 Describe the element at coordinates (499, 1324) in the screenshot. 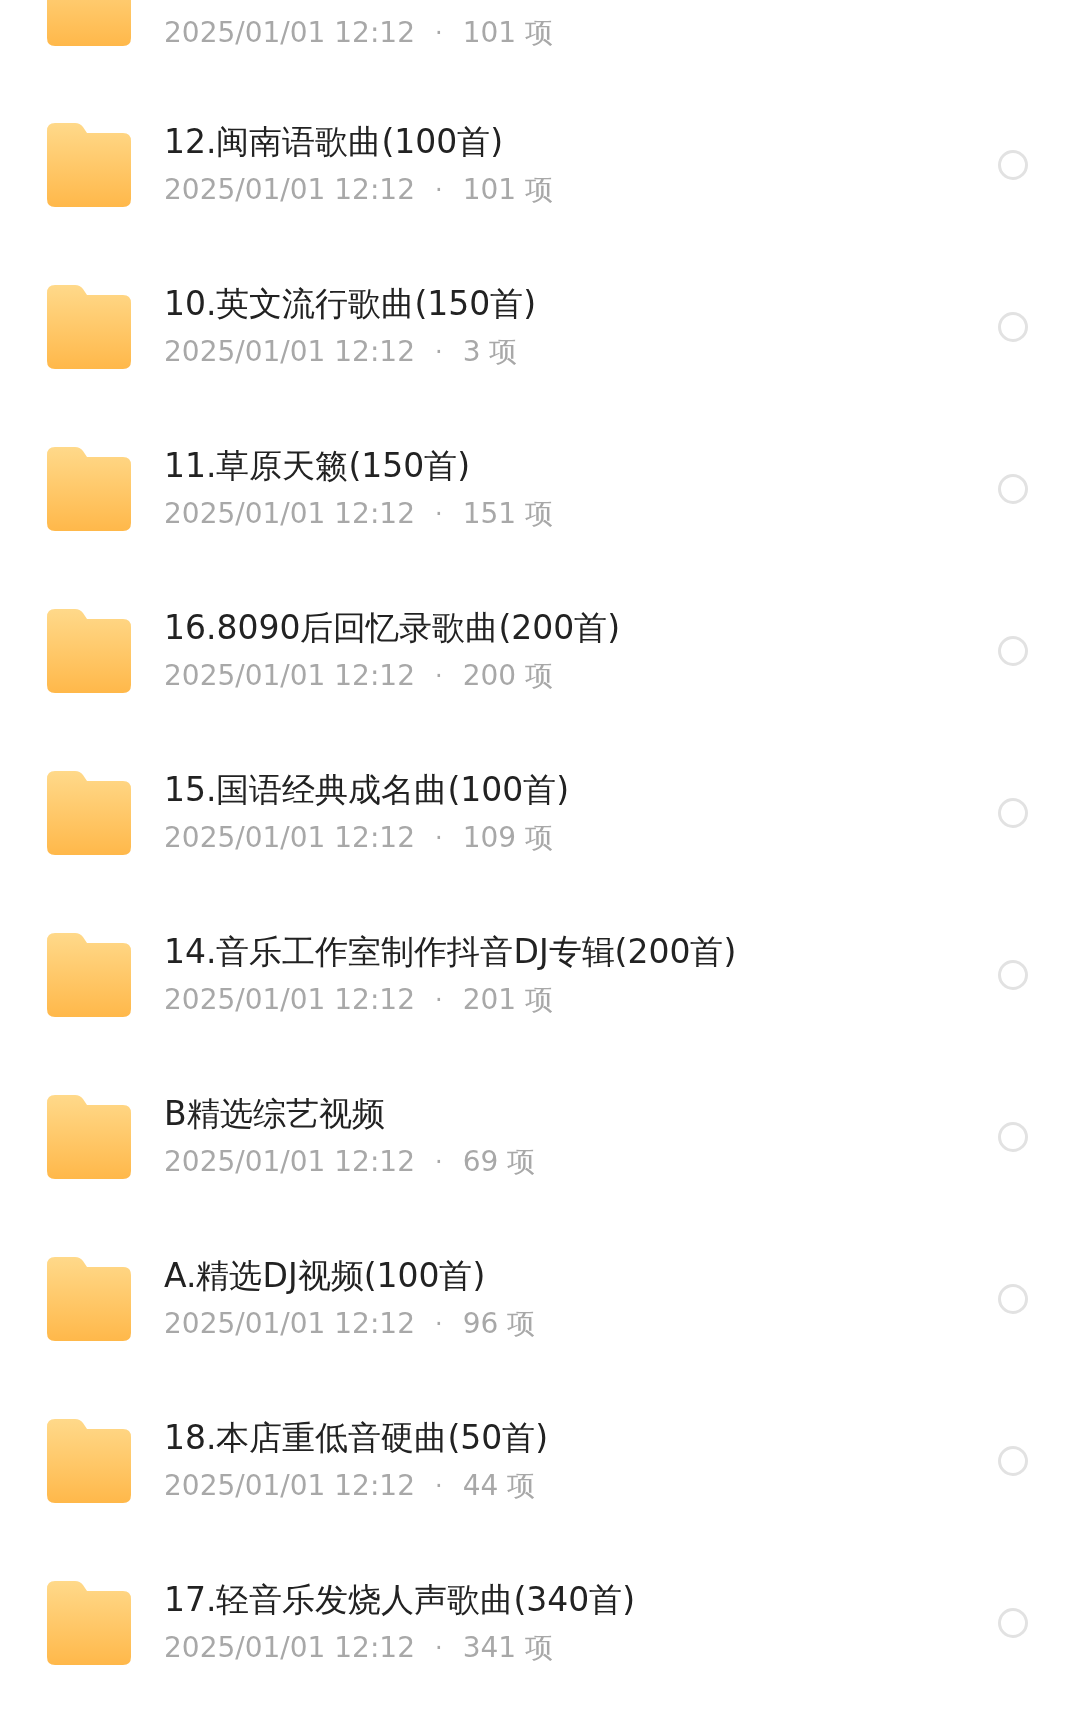

I see `item-count: 96 项` at that location.